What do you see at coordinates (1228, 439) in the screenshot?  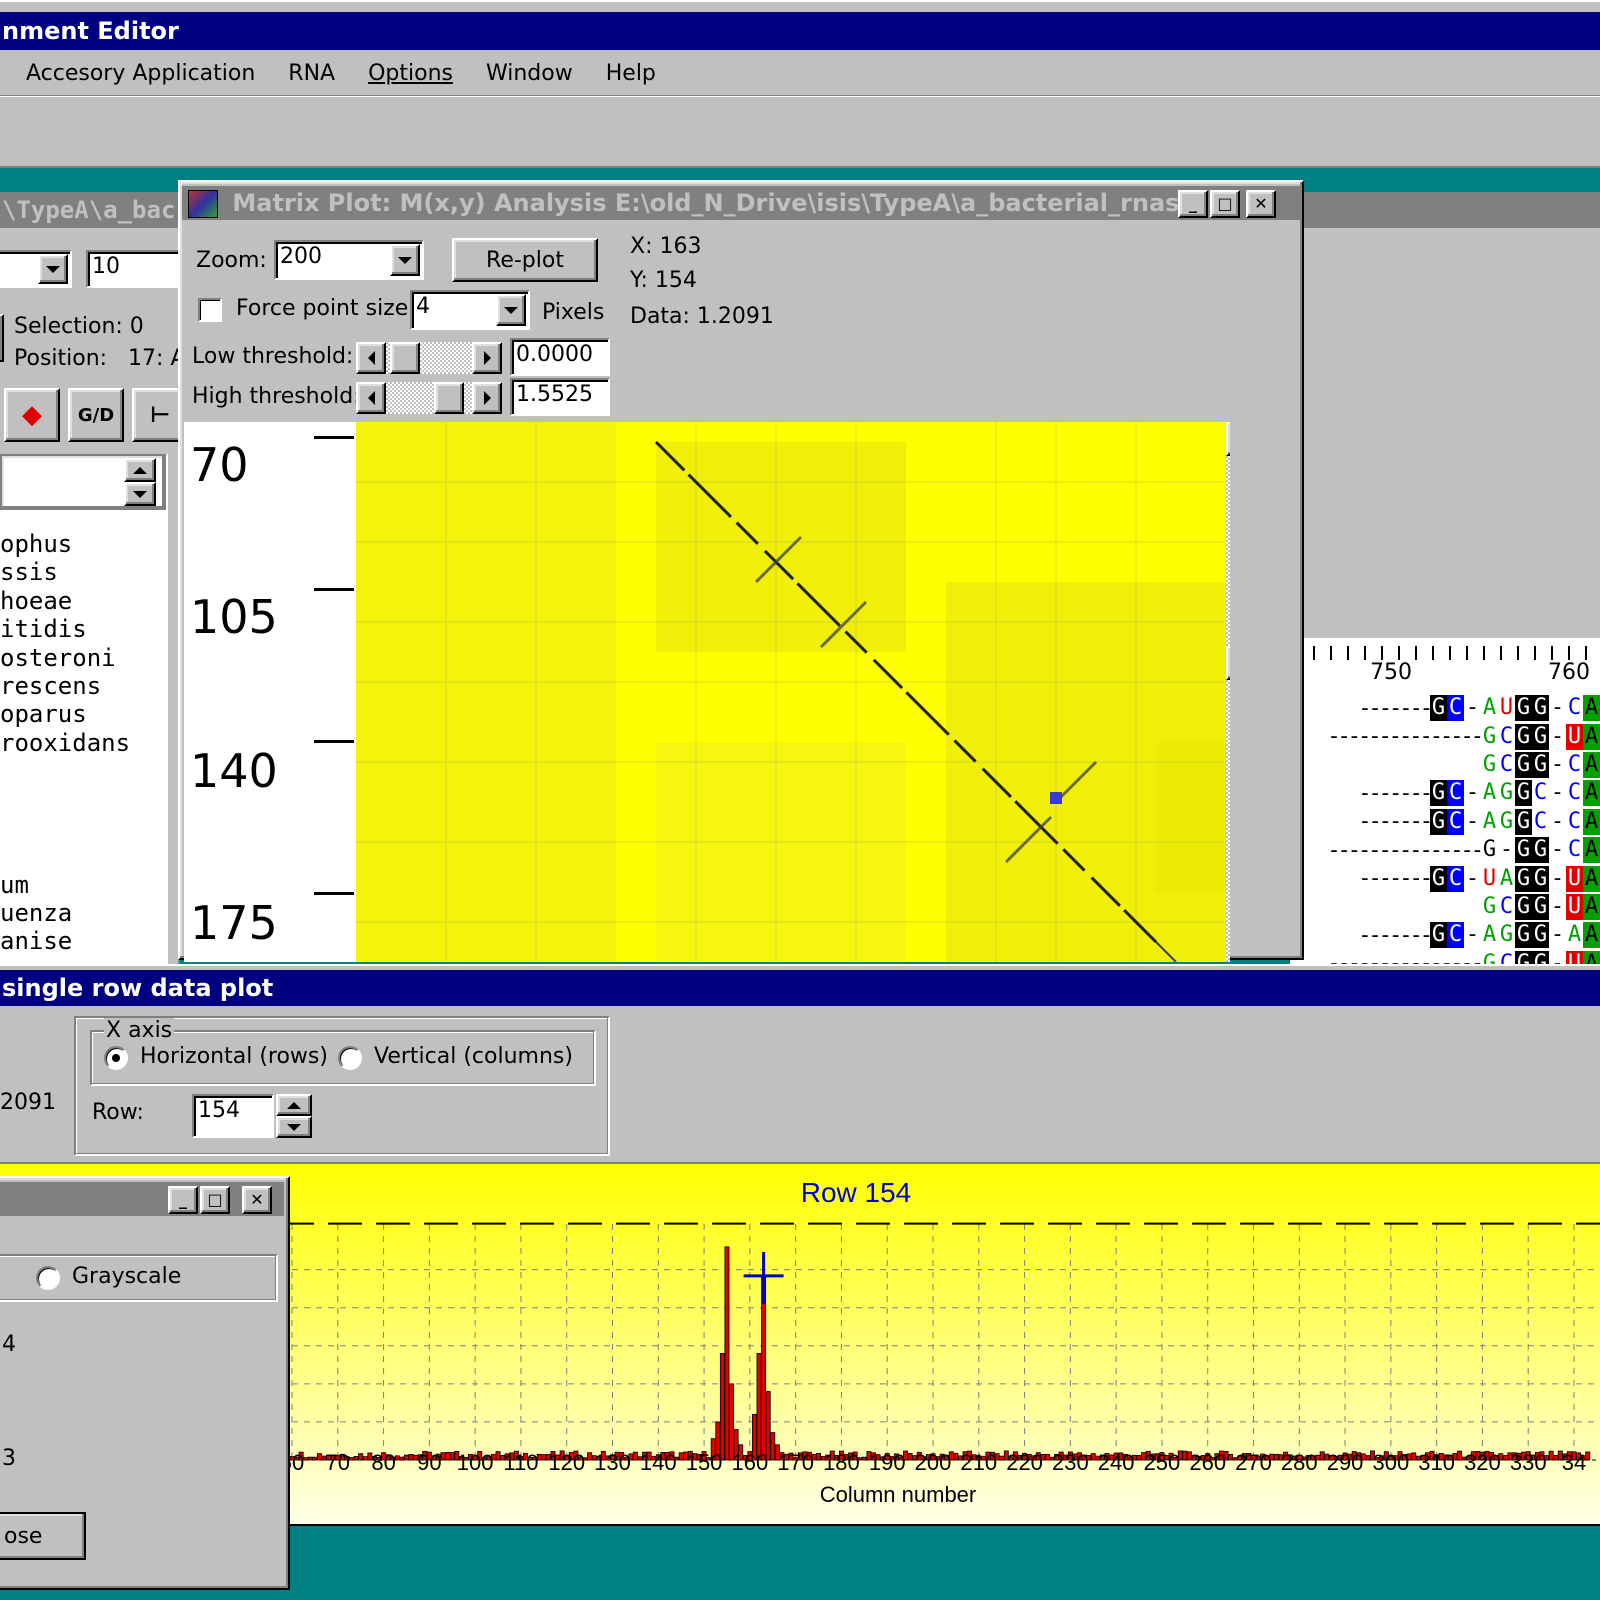 I see `scroll-up-arrow` at bounding box center [1228, 439].